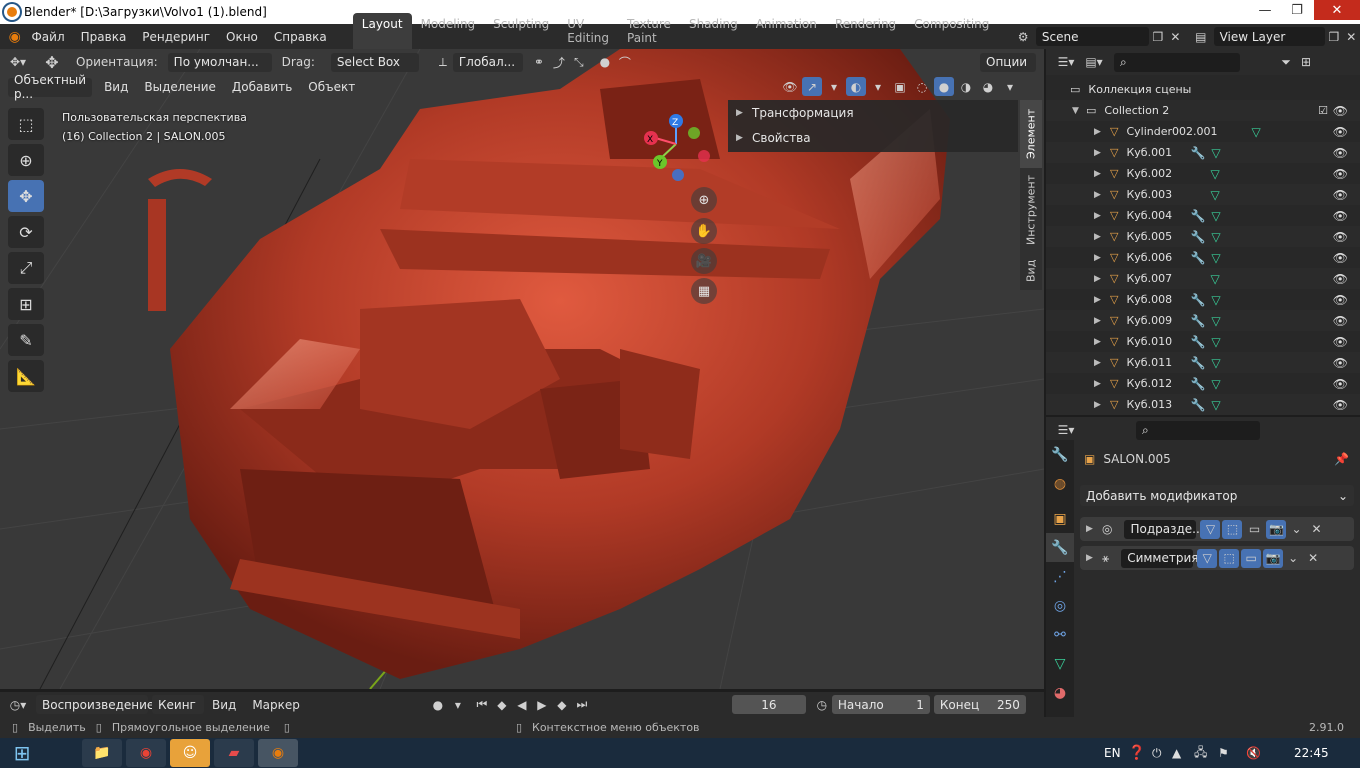 The width and height of the screenshot is (1360, 768). Describe the element at coordinates (856, 86) in the screenshot. I see `overlay-toggle-icon: ◐` at that location.